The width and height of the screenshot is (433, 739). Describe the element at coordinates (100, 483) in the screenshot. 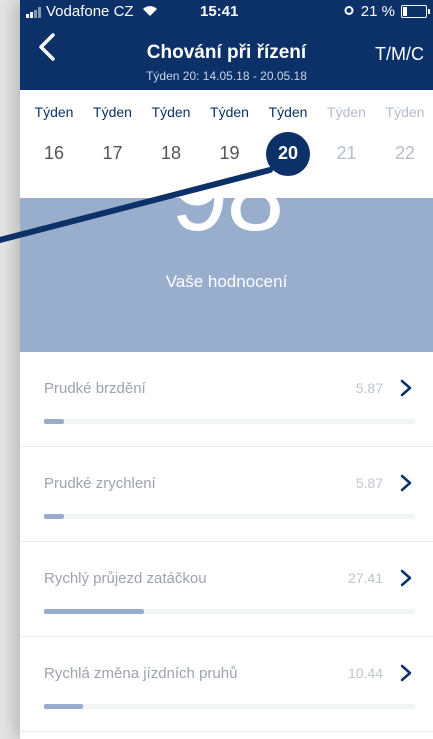

I see `metric-name: Prudké zrychlení` at that location.